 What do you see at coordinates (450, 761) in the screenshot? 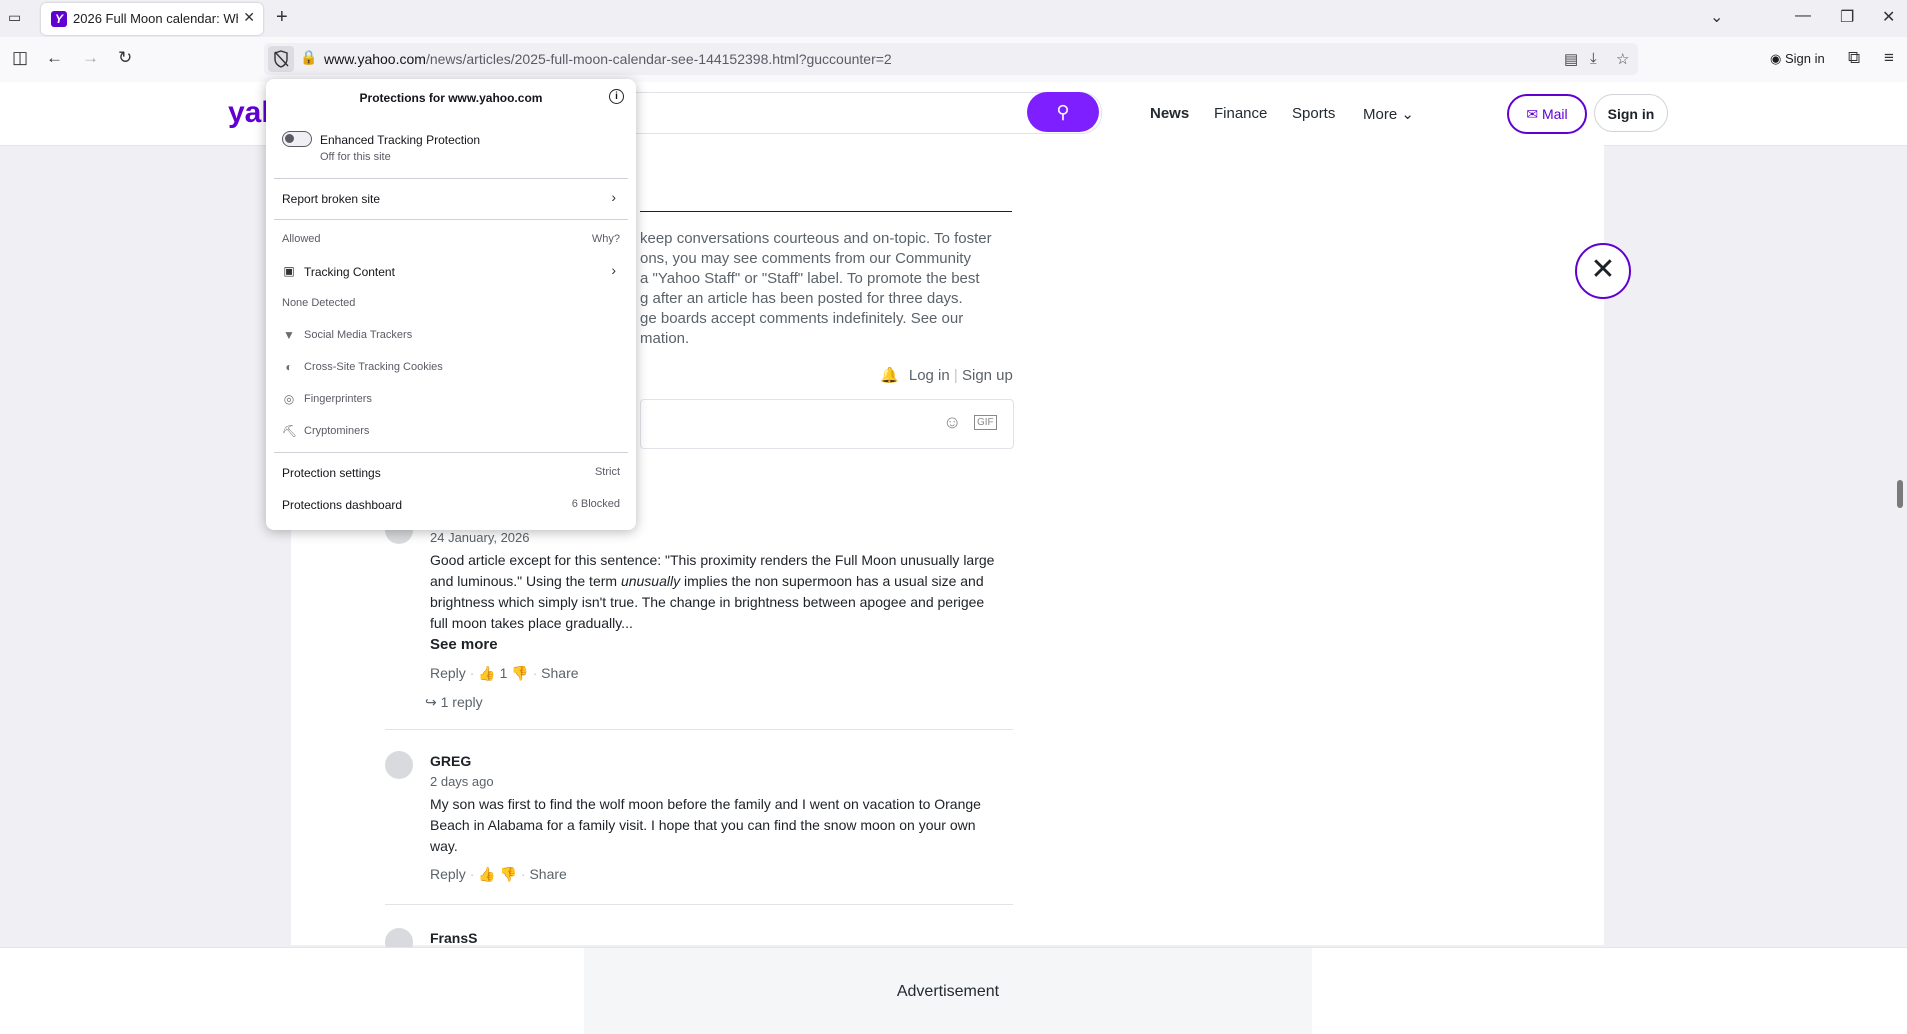
I see `comment-author: GREG` at bounding box center [450, 761].